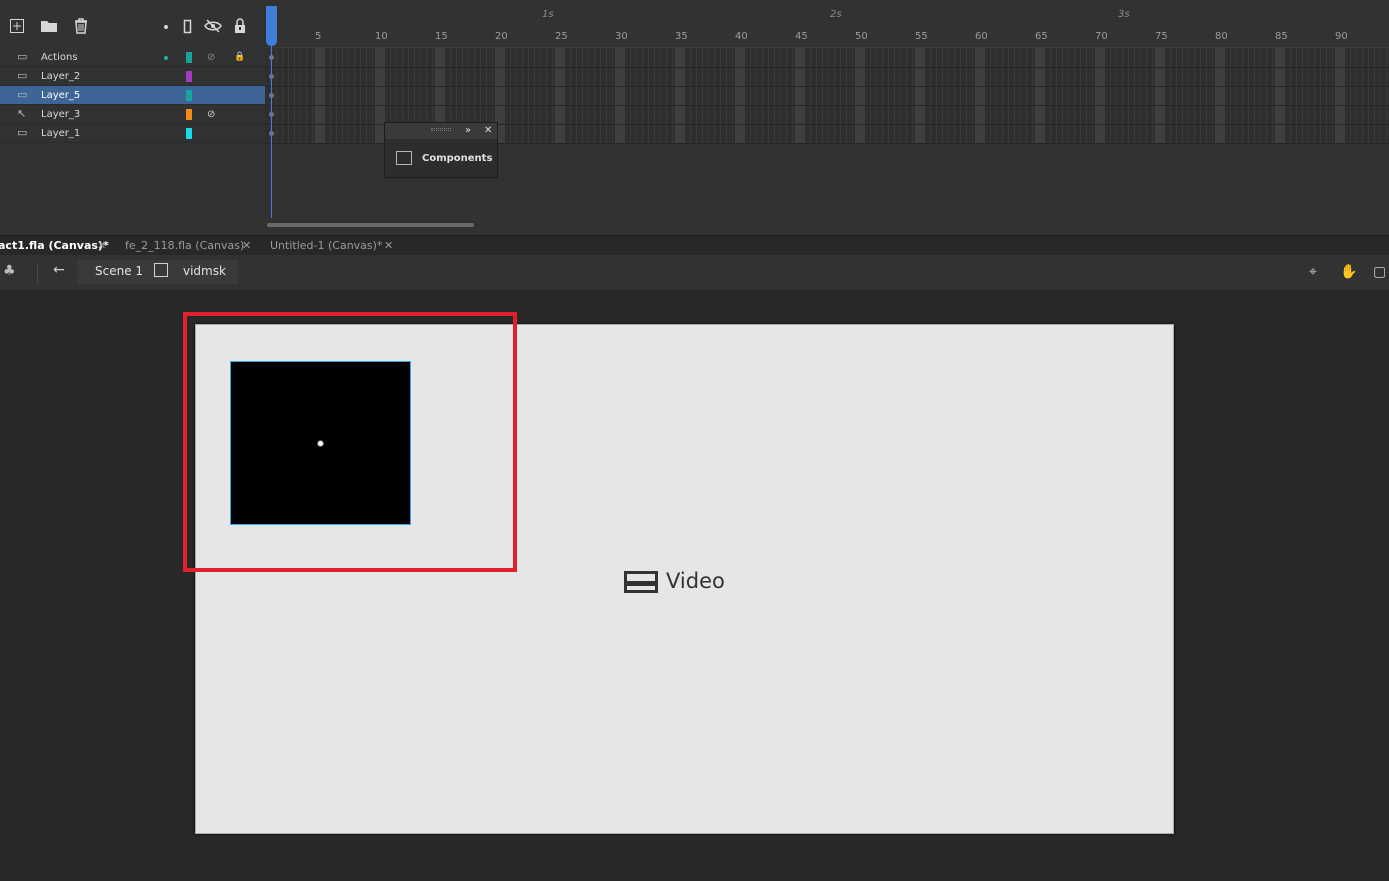 This screenshot has height=881, width=1389. What do you see at coordinates (59, 57) in the screenshot?
I see `layer-name: Actions` at bounding box center [59, 57].